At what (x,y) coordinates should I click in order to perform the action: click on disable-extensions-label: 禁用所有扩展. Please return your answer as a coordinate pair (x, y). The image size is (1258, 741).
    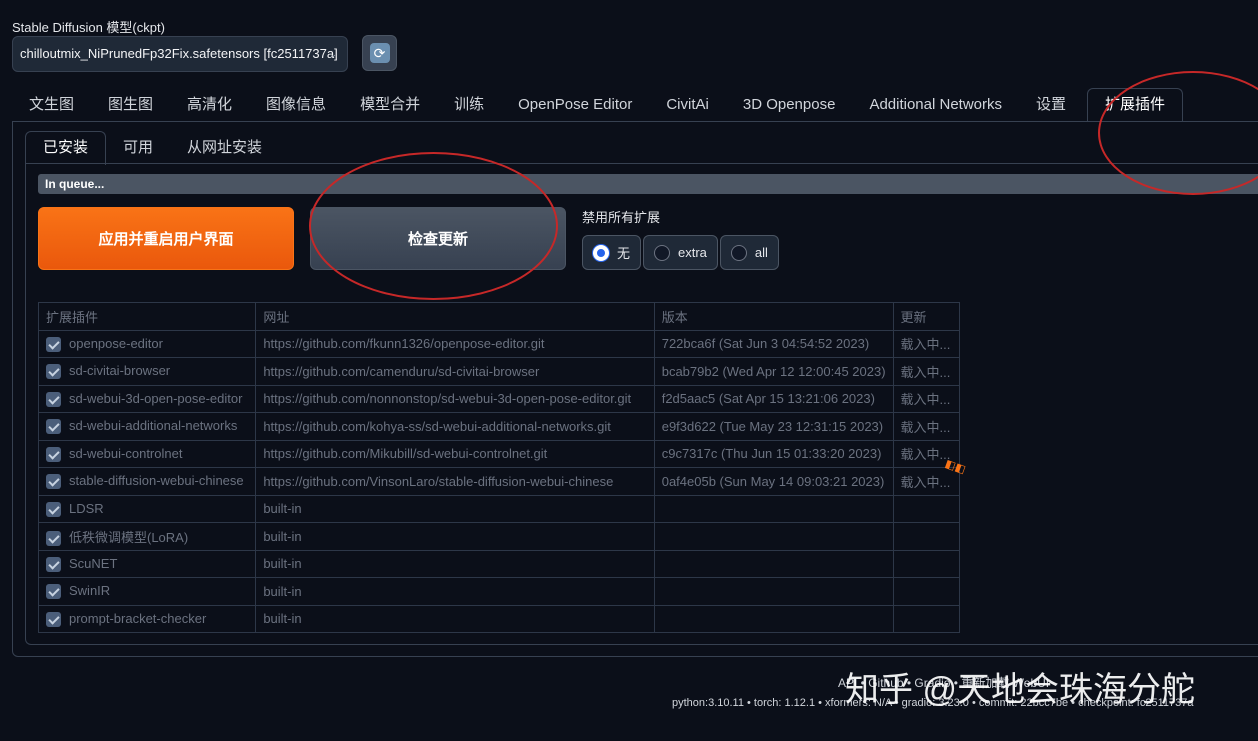
    Looking at the image, I should click on (621, 217).